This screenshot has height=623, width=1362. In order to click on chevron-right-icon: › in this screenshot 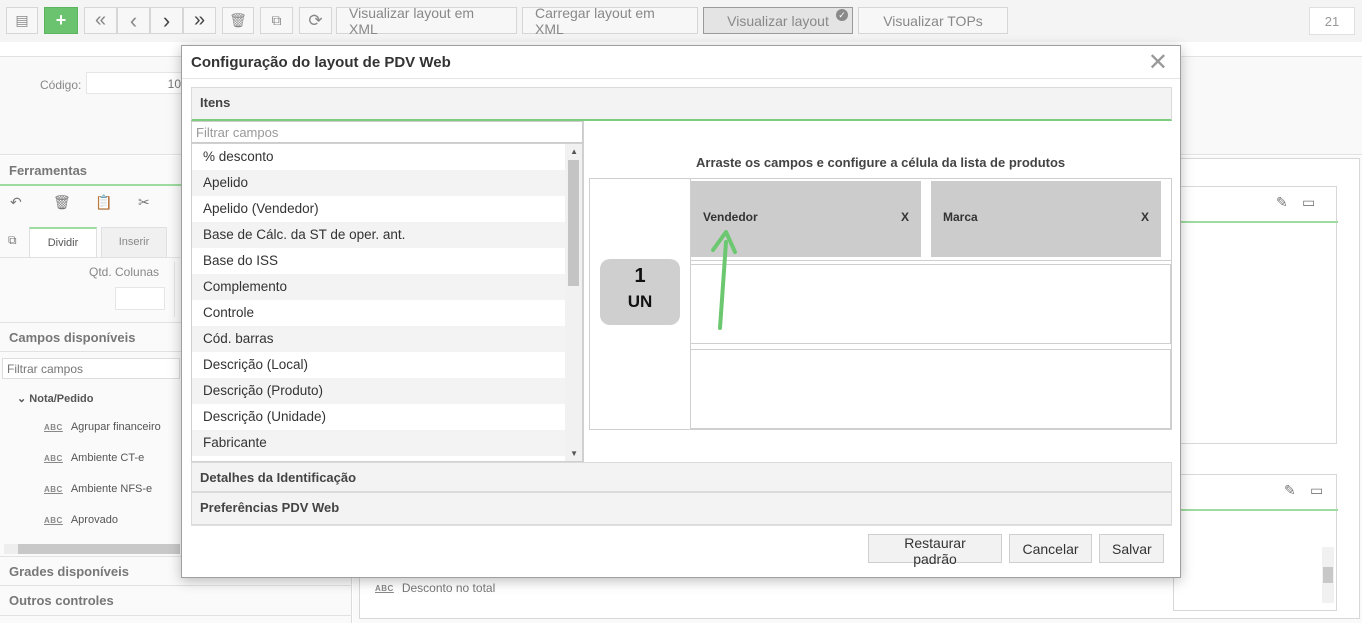, I will do `click(166, 20)`.